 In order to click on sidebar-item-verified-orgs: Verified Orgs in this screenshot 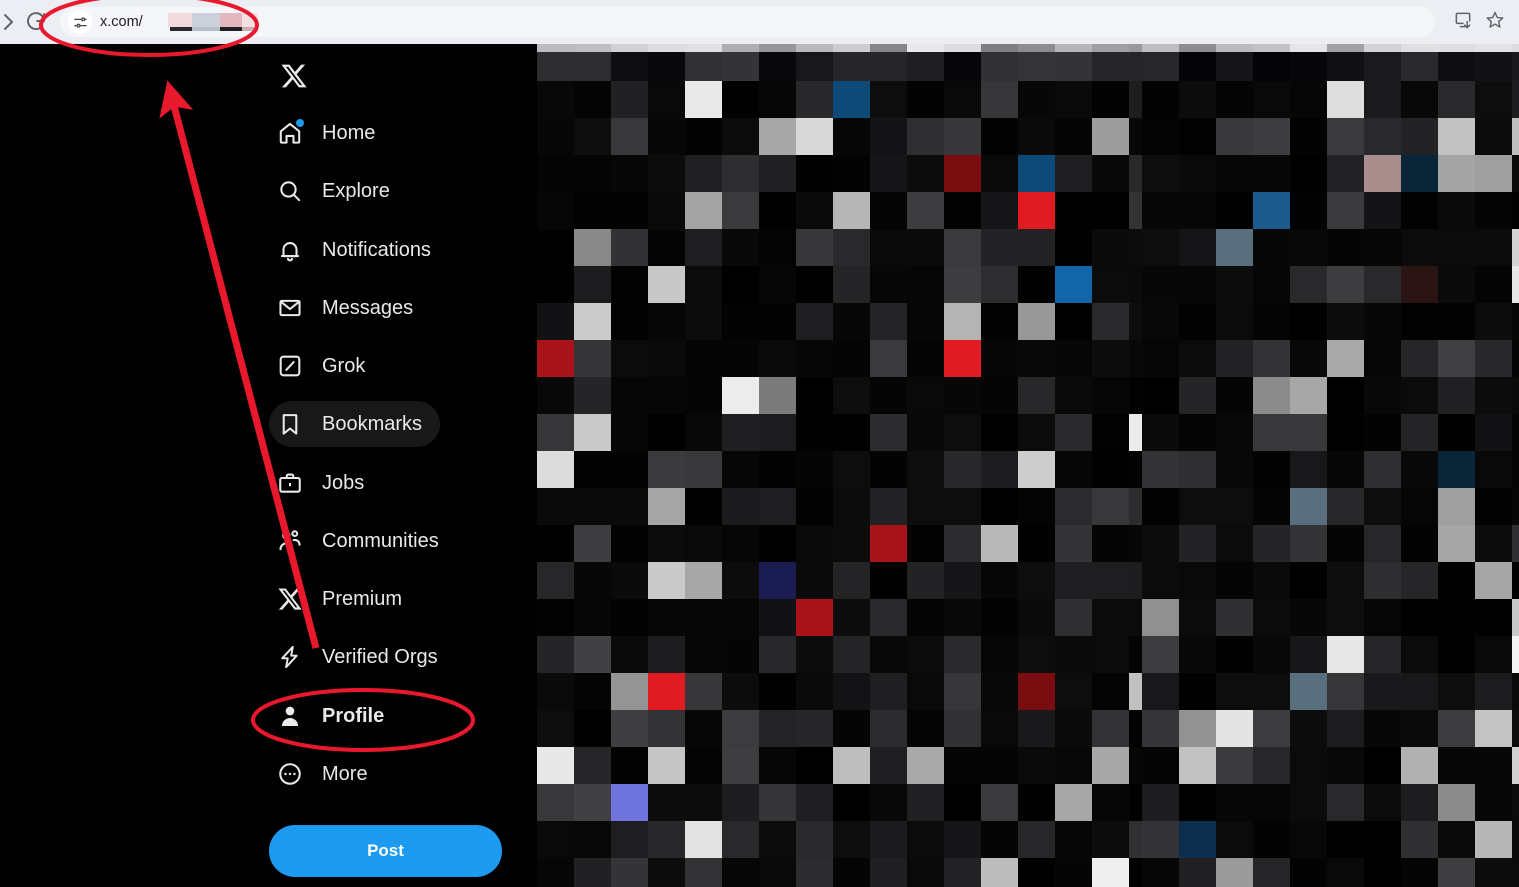, I will do `click(362, 657)`.